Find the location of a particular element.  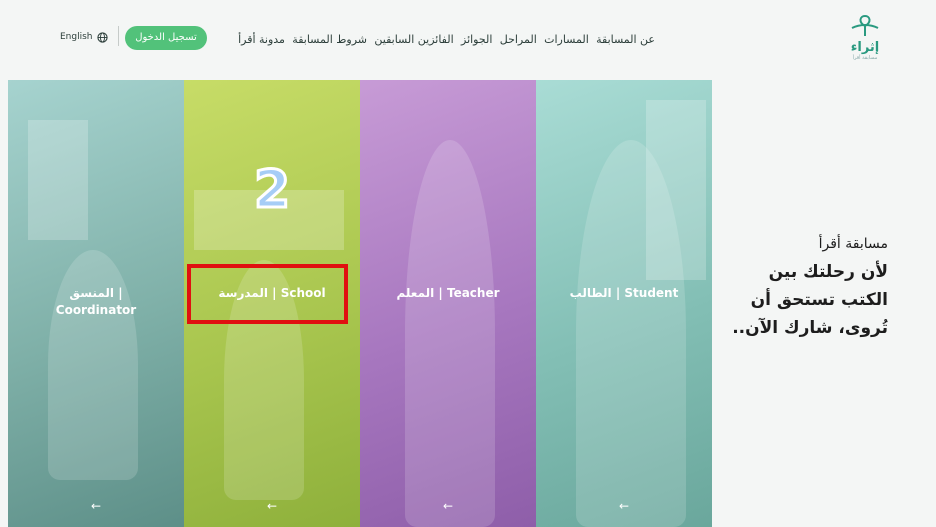

panel-label-student: الطالب | Student is located at coordinates (624, 293).